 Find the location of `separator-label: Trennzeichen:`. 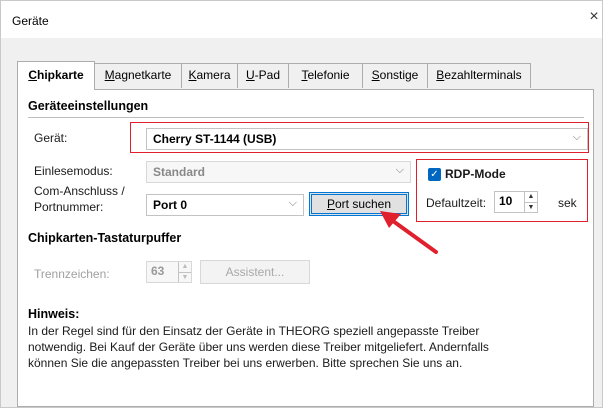

separator-label: Trennzeichen: is located at coordinates (72, 274).